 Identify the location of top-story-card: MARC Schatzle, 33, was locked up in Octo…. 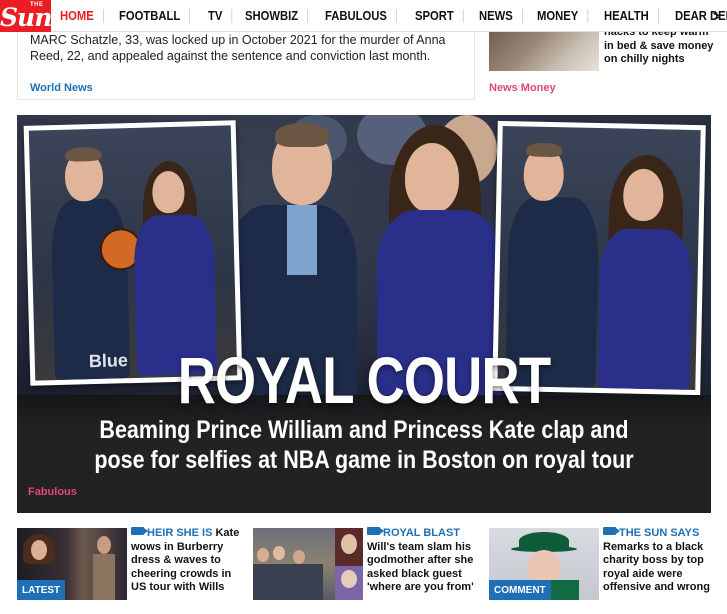
(246, 64).